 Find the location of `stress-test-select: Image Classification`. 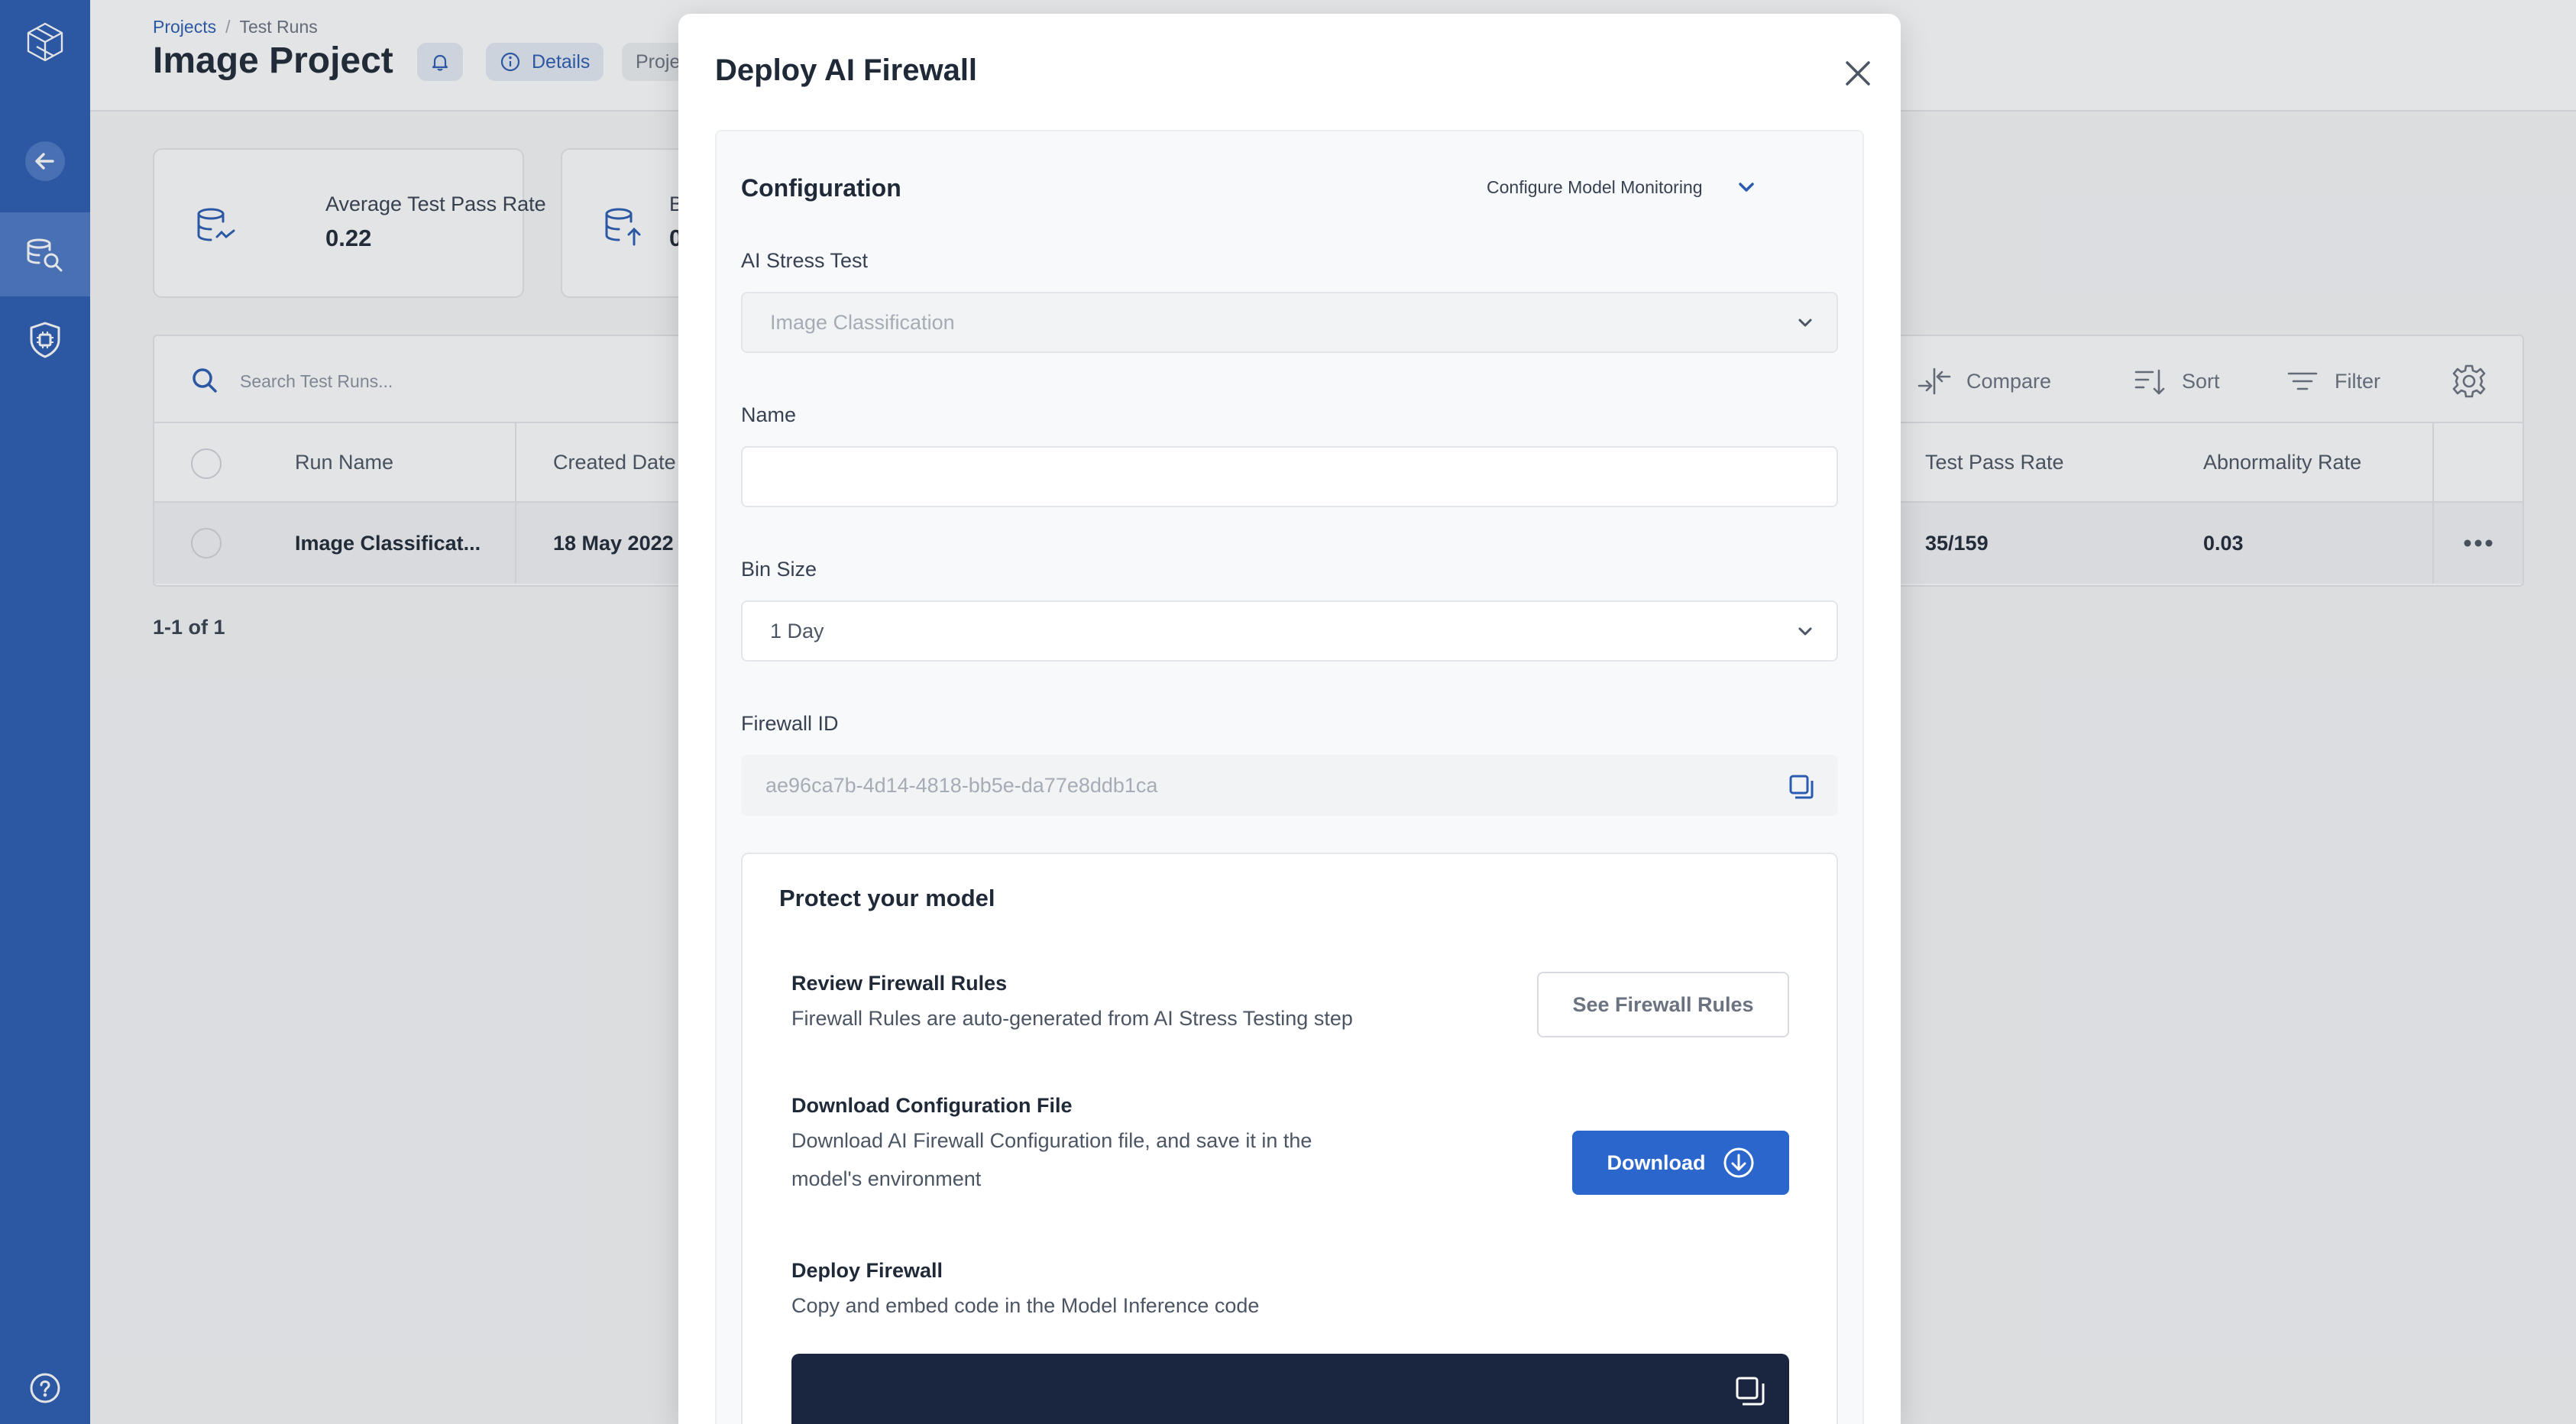

stress-test-select: Image Classification is located at coordinates (1289, 322).